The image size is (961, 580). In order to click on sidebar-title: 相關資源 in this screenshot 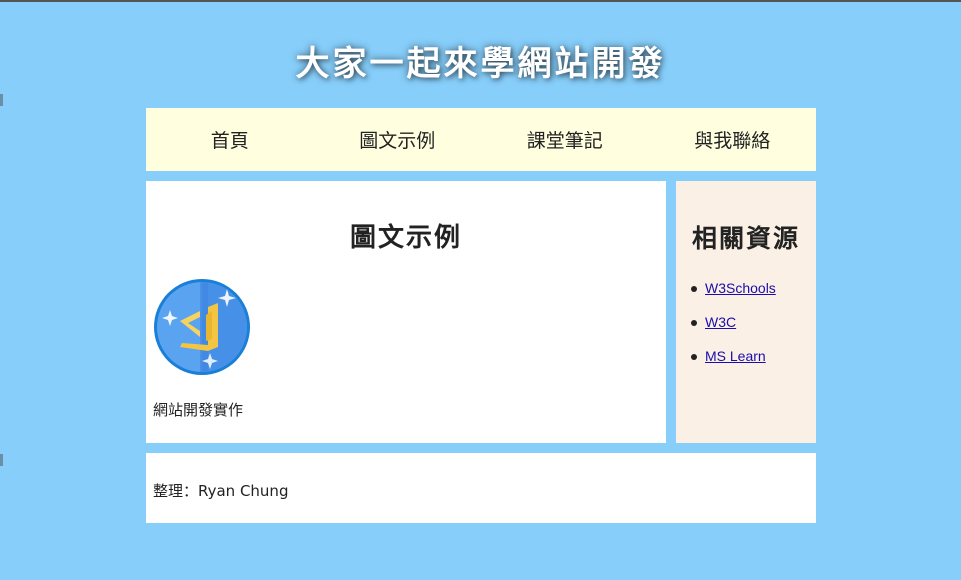, I will do `click(745, 238)`.